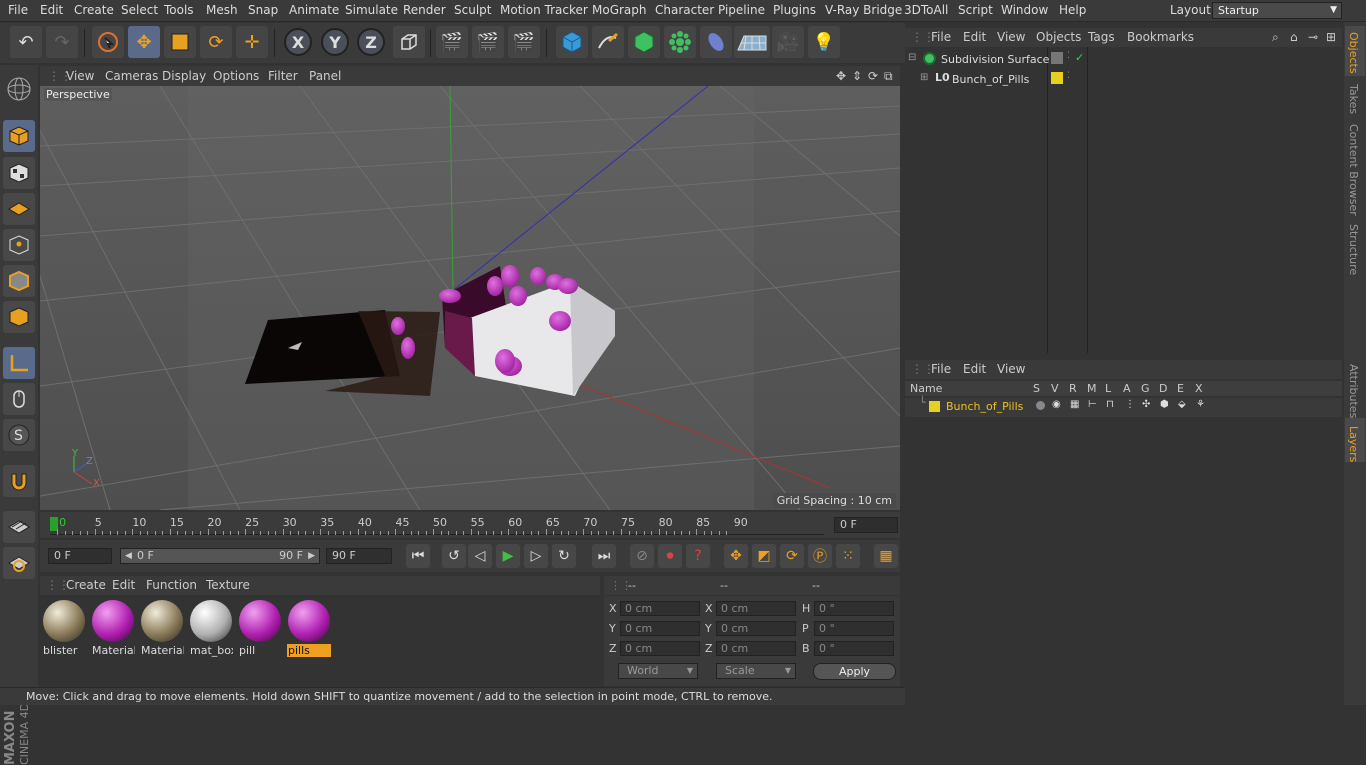 This screenshot has height=765, width=1366. I want to click on previous-frame-icon: ◁, so click(480, 556).